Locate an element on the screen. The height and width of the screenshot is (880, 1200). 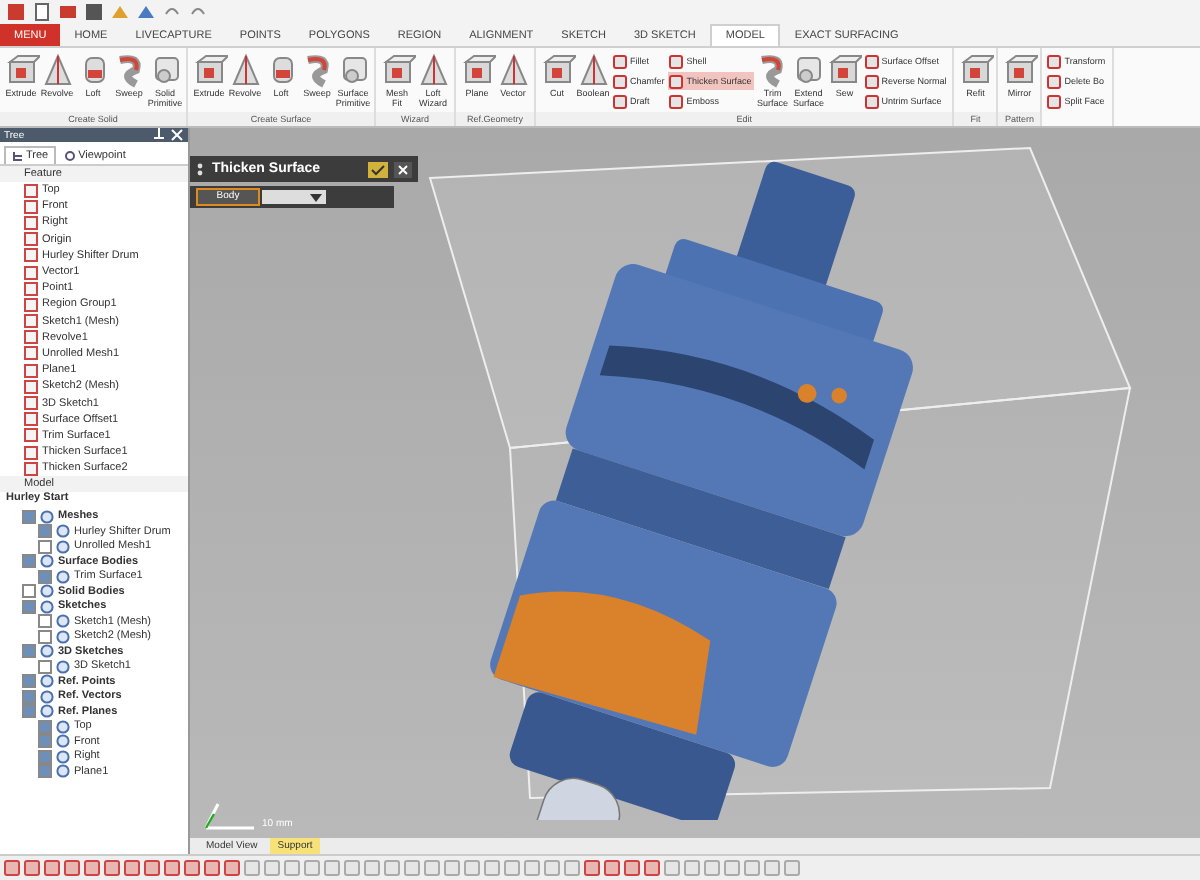
new-file-icon is located at coordinates (42, 12).